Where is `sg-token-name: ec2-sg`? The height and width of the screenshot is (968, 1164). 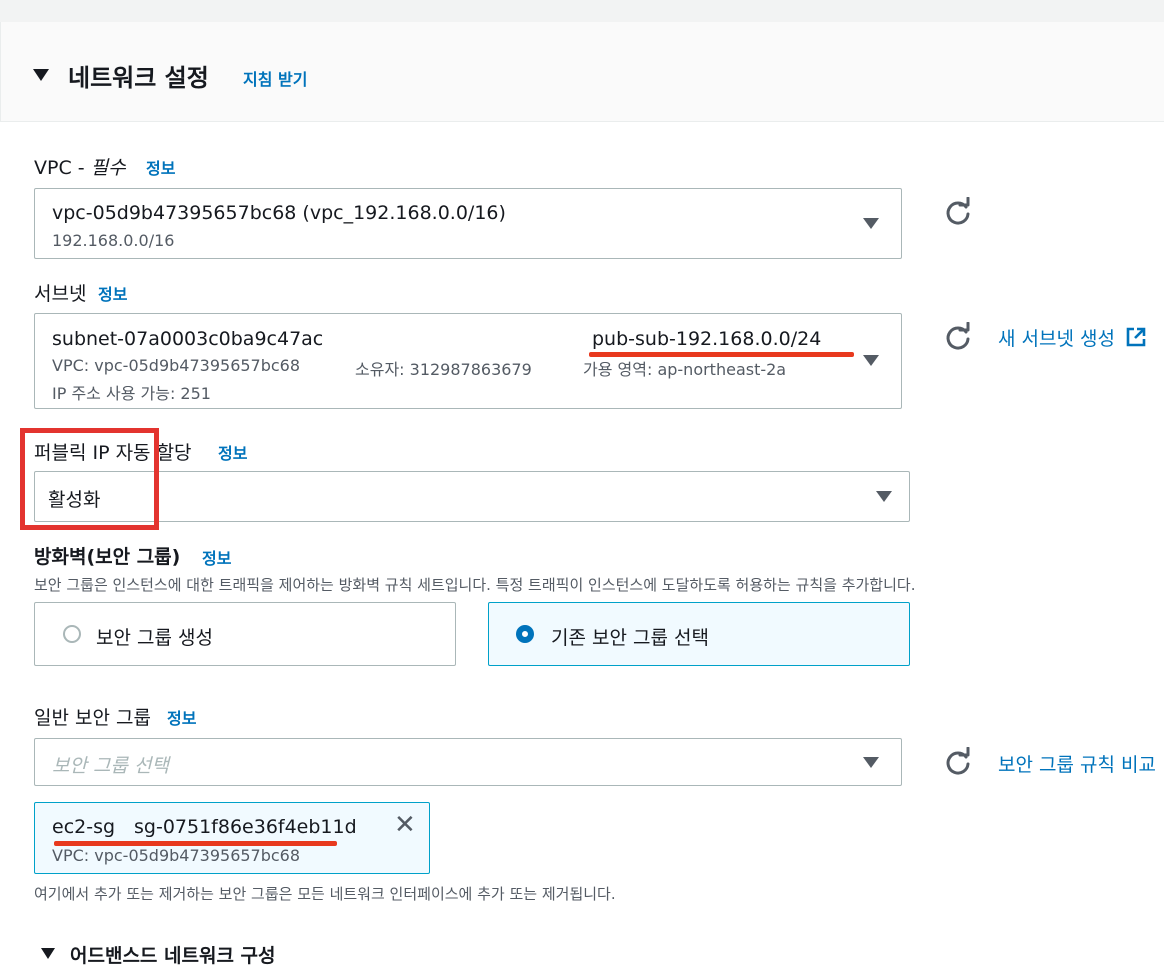 sg-token-name: ec2-sg is located at coordinates (84, 827).